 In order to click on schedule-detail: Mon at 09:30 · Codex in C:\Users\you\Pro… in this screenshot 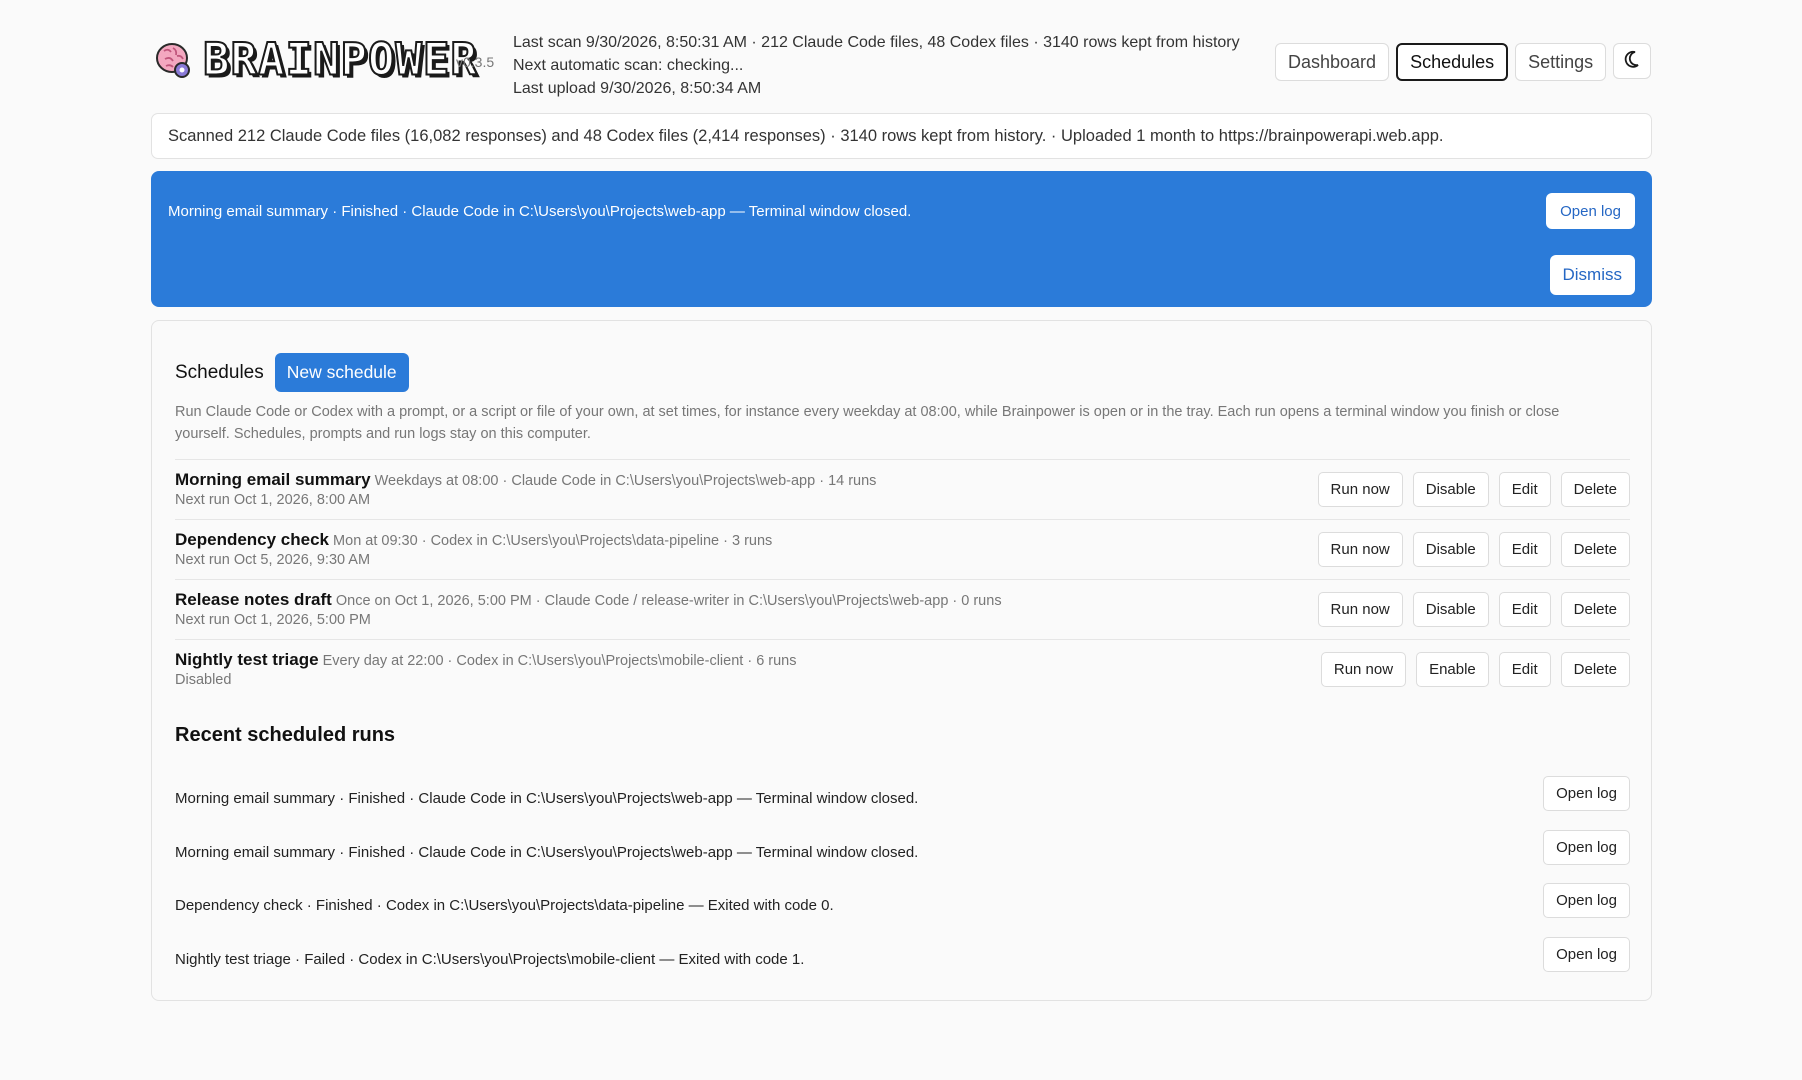, I will do `click(553, 541)`.